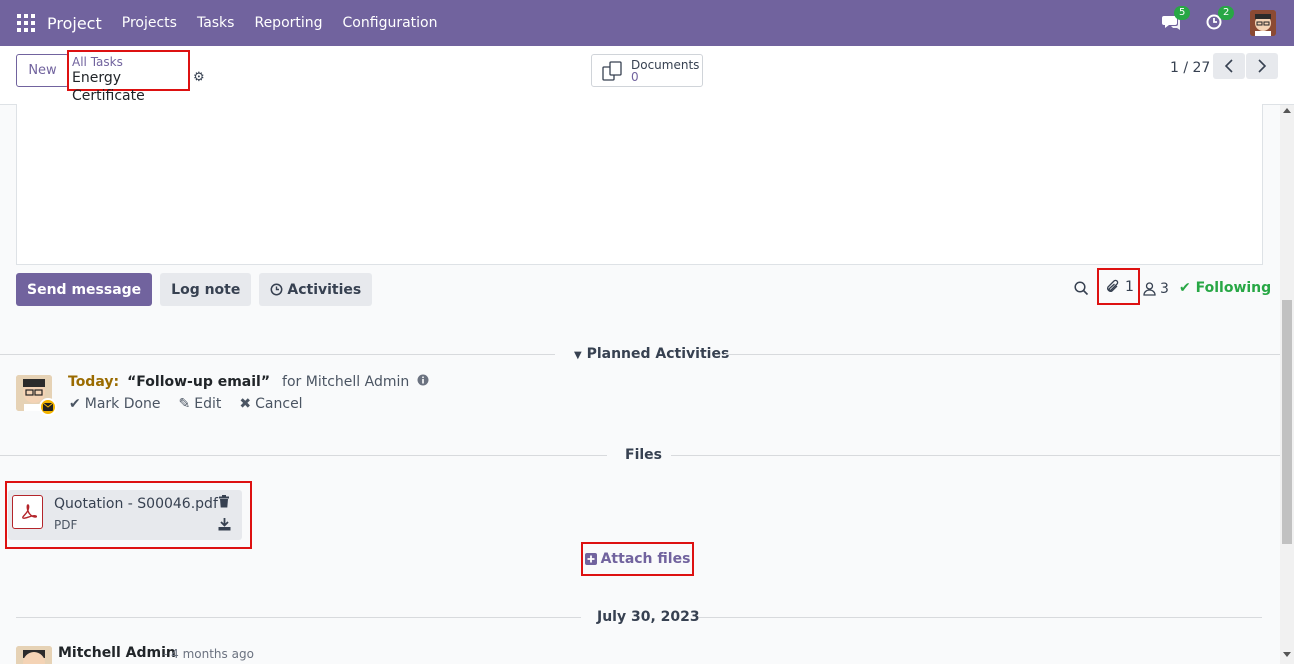 Image resolution: width=1294 pixels, height=664 pixels. I want to click on message-timestamp: - 4 months ago, so click(208, 654).